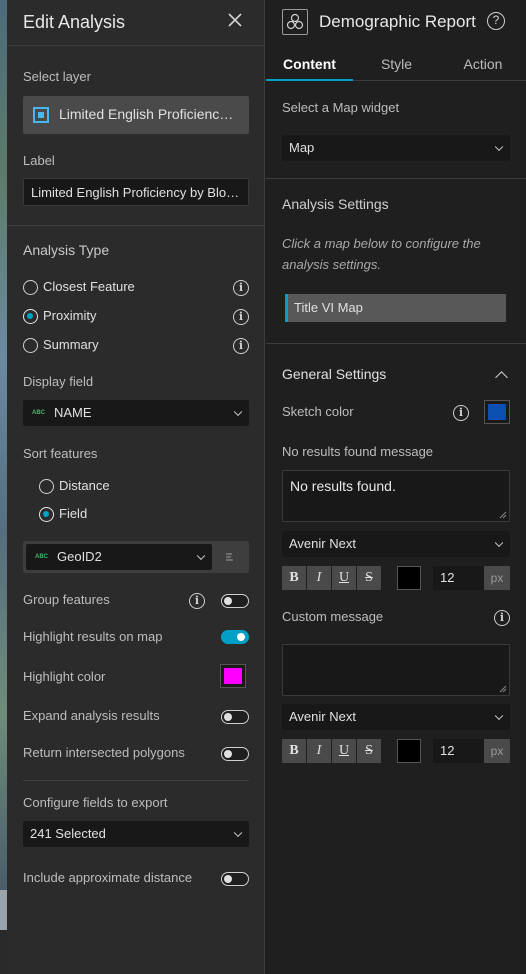  I want to click on sort-field-select: ABC GeoID2, so click(119, 557).